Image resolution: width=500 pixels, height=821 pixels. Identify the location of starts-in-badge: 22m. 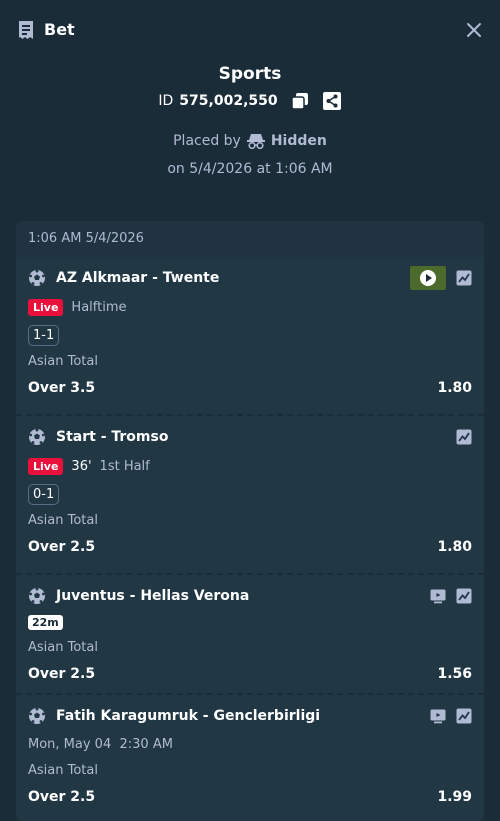
(45, 622).